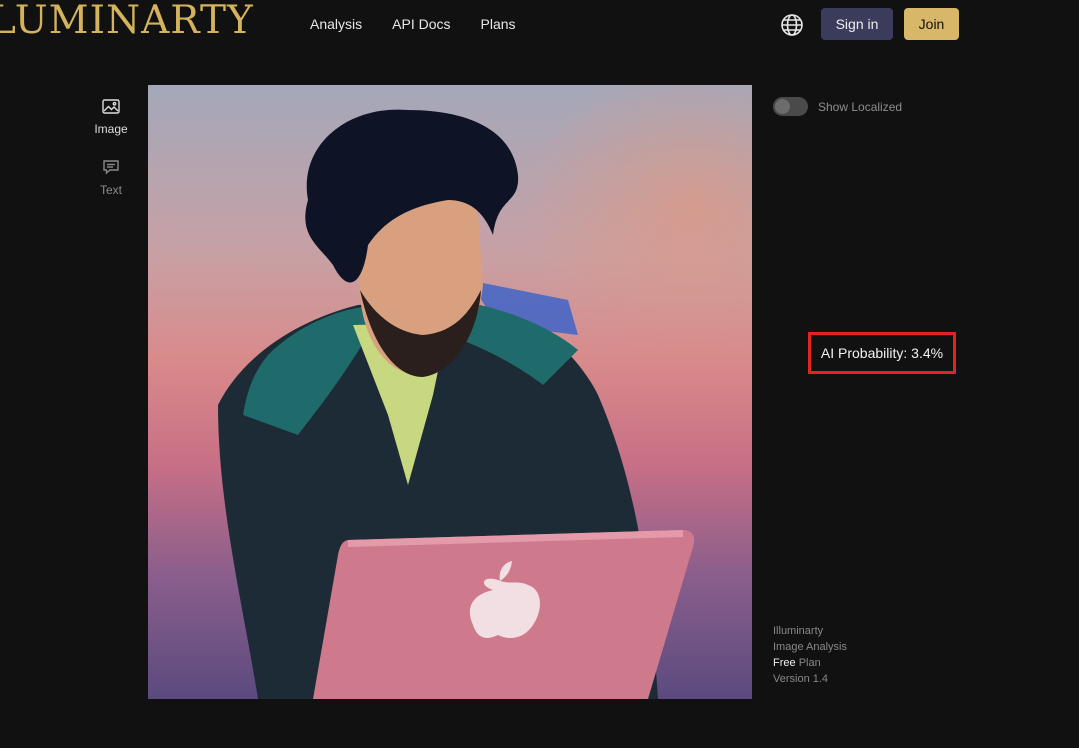 This screenshot has width=1079, height=748. I want to click on nav-analysis: Analysis, so click(336, 24).